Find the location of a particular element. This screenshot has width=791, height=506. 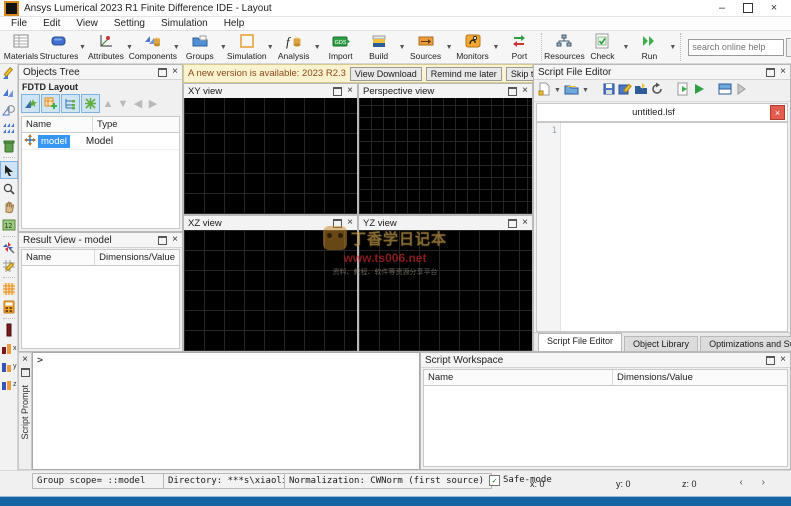

monitors-dropdown: ▼ is located at coordinates (496, 47).